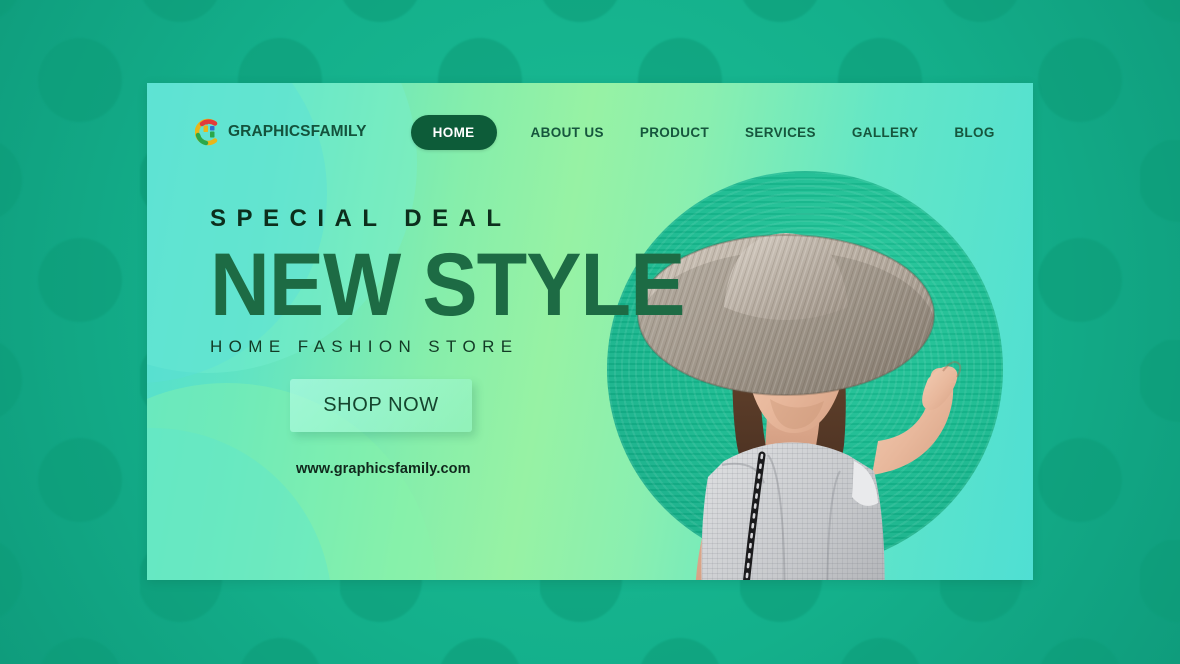  What do you see at coordinates (453, 132) in the screenshot?
I see `nav-item-home: HOME` at bounding box center [453, 132].